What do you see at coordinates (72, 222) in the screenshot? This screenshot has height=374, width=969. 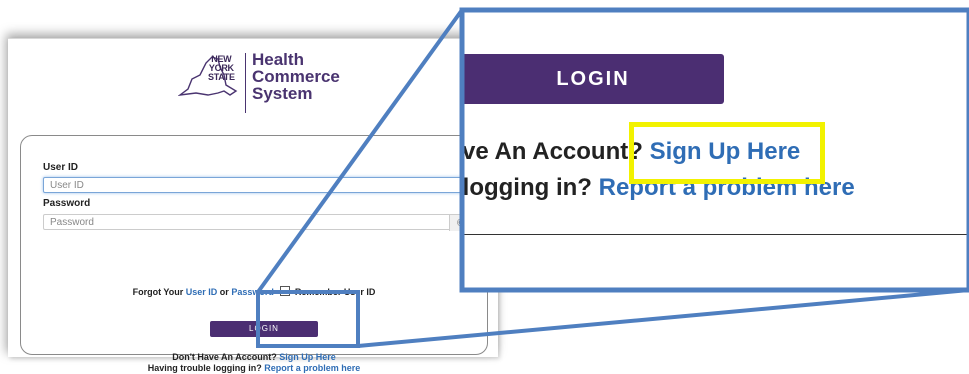 I see `password-placeholder: Password` at bounding box center [72, 222].